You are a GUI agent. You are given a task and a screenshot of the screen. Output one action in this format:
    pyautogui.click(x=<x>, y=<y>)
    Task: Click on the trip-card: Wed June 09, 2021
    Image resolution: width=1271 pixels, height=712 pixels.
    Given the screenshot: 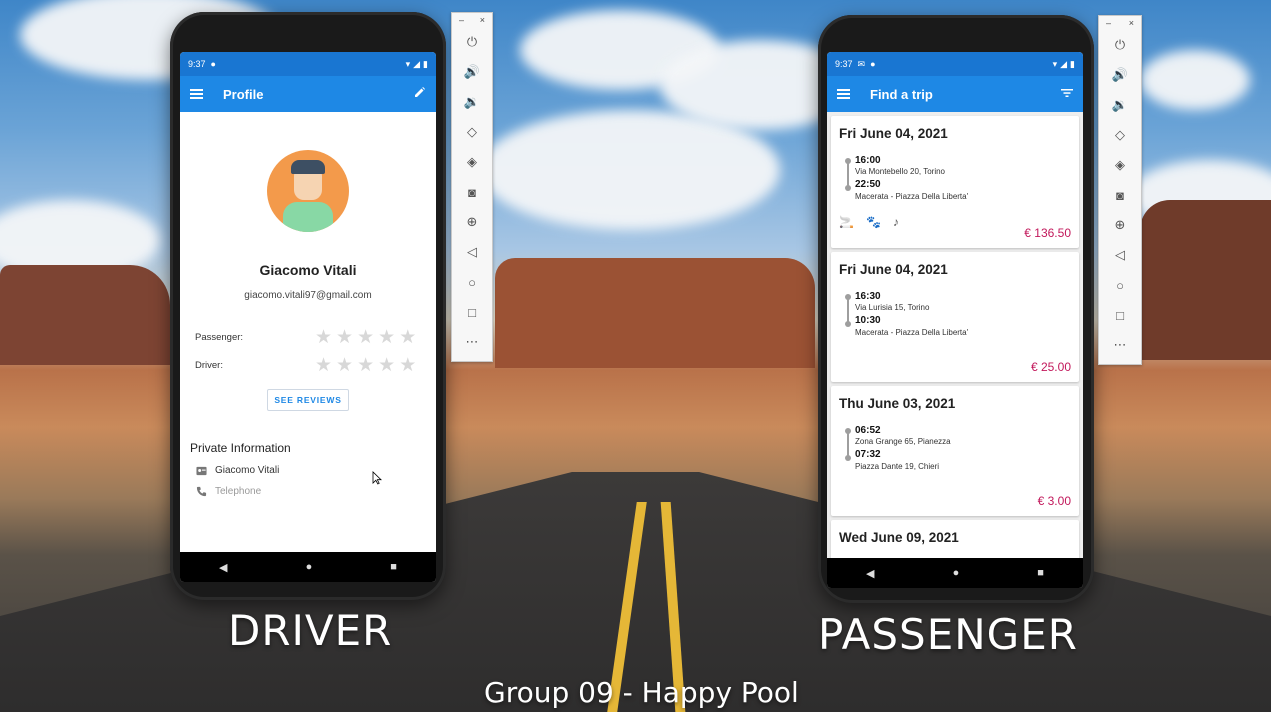 What is the action you would take?
    pyautogui.click(x=955, y=539)
    